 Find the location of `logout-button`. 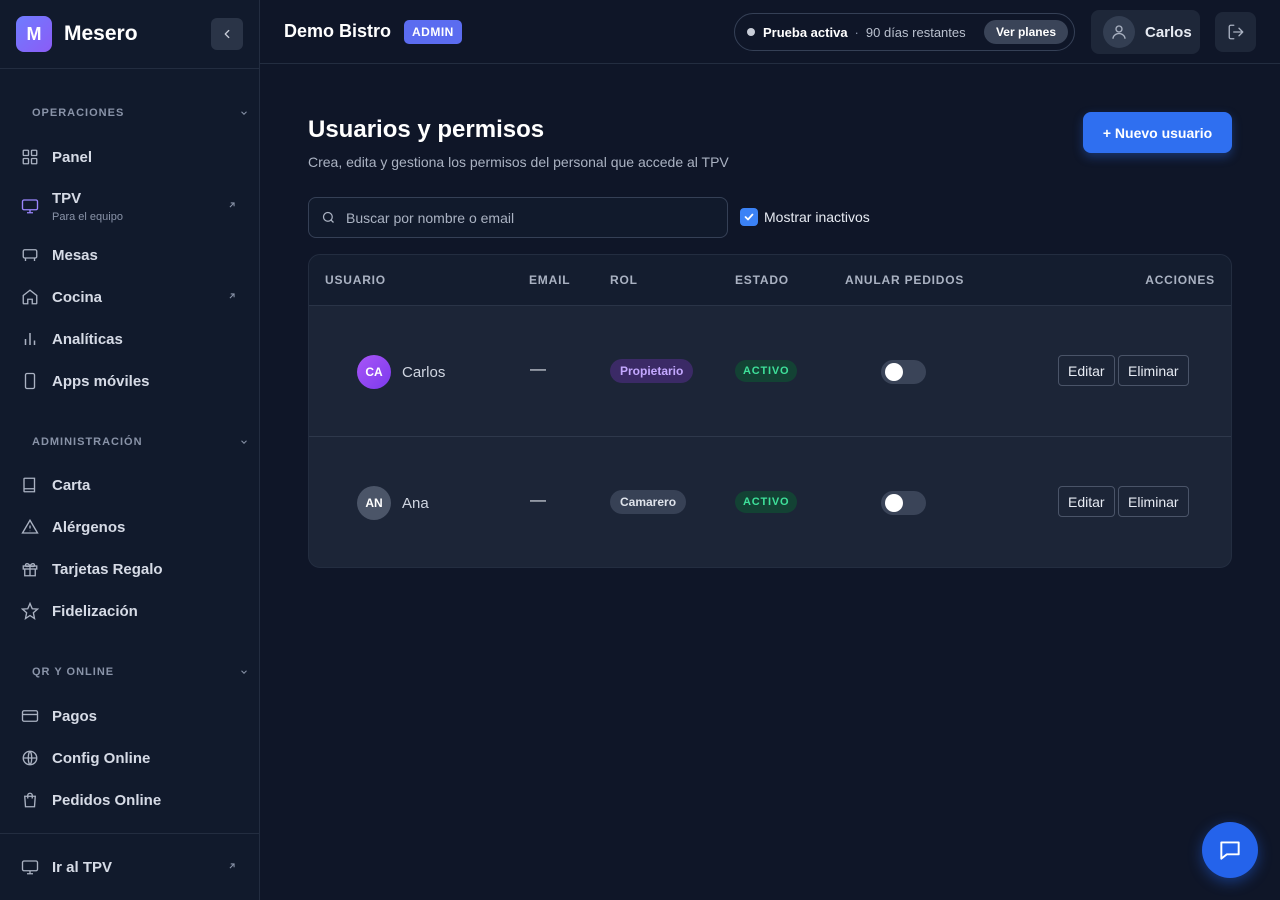

logout-button is located at coordinates (1235, 32).